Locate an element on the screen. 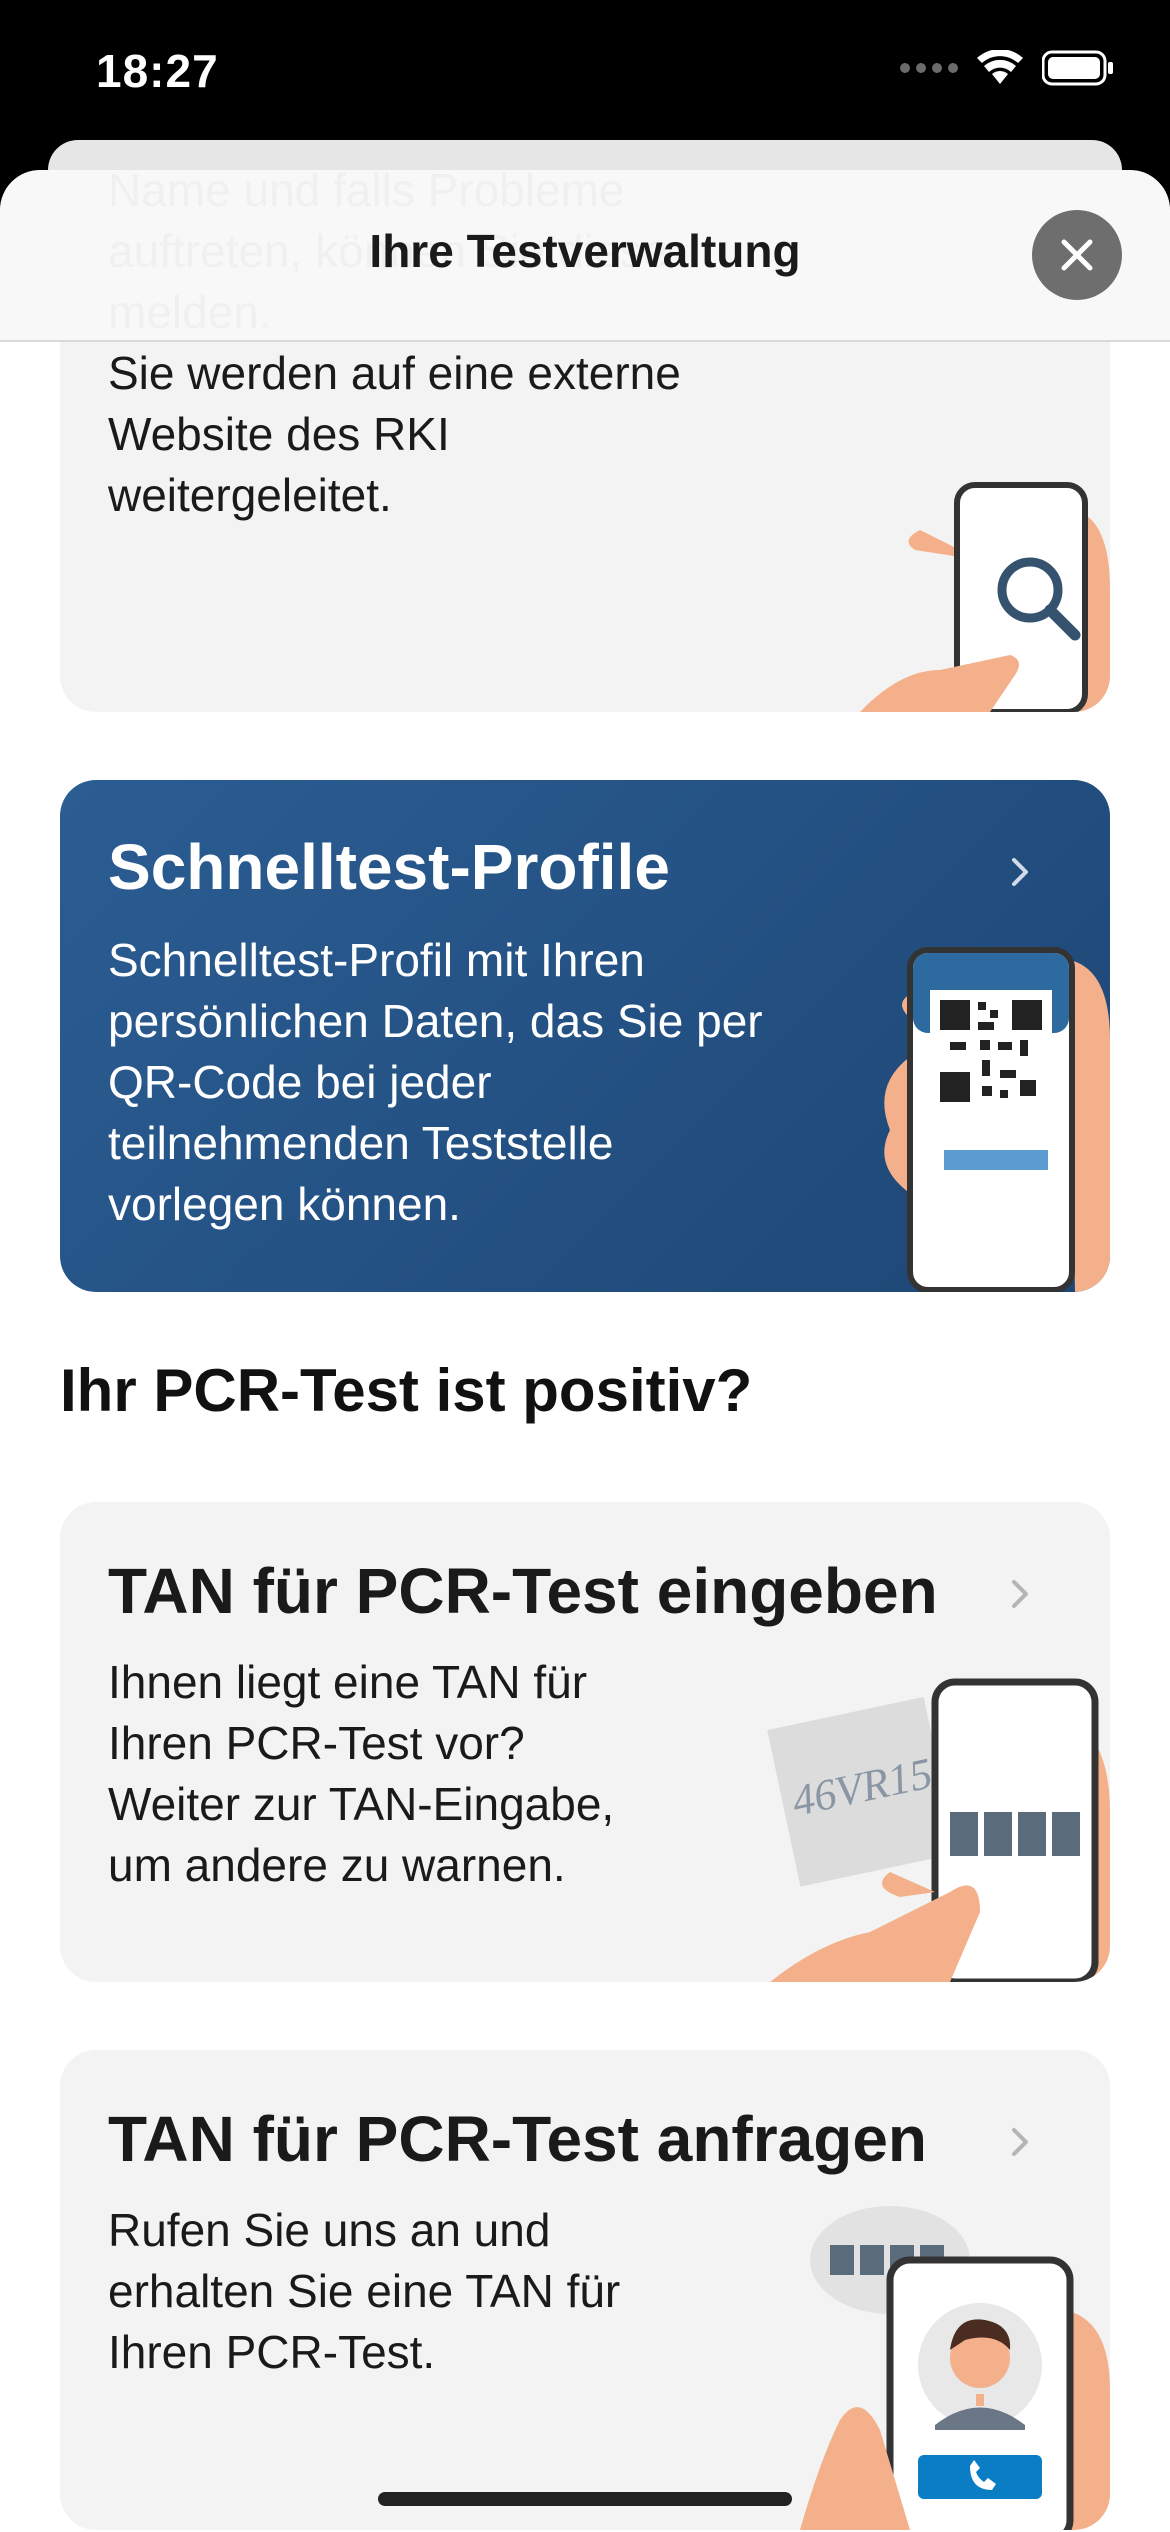 This screenshot has width=1170, height=2532. battery-icon is located at coordinates (1077, 68).